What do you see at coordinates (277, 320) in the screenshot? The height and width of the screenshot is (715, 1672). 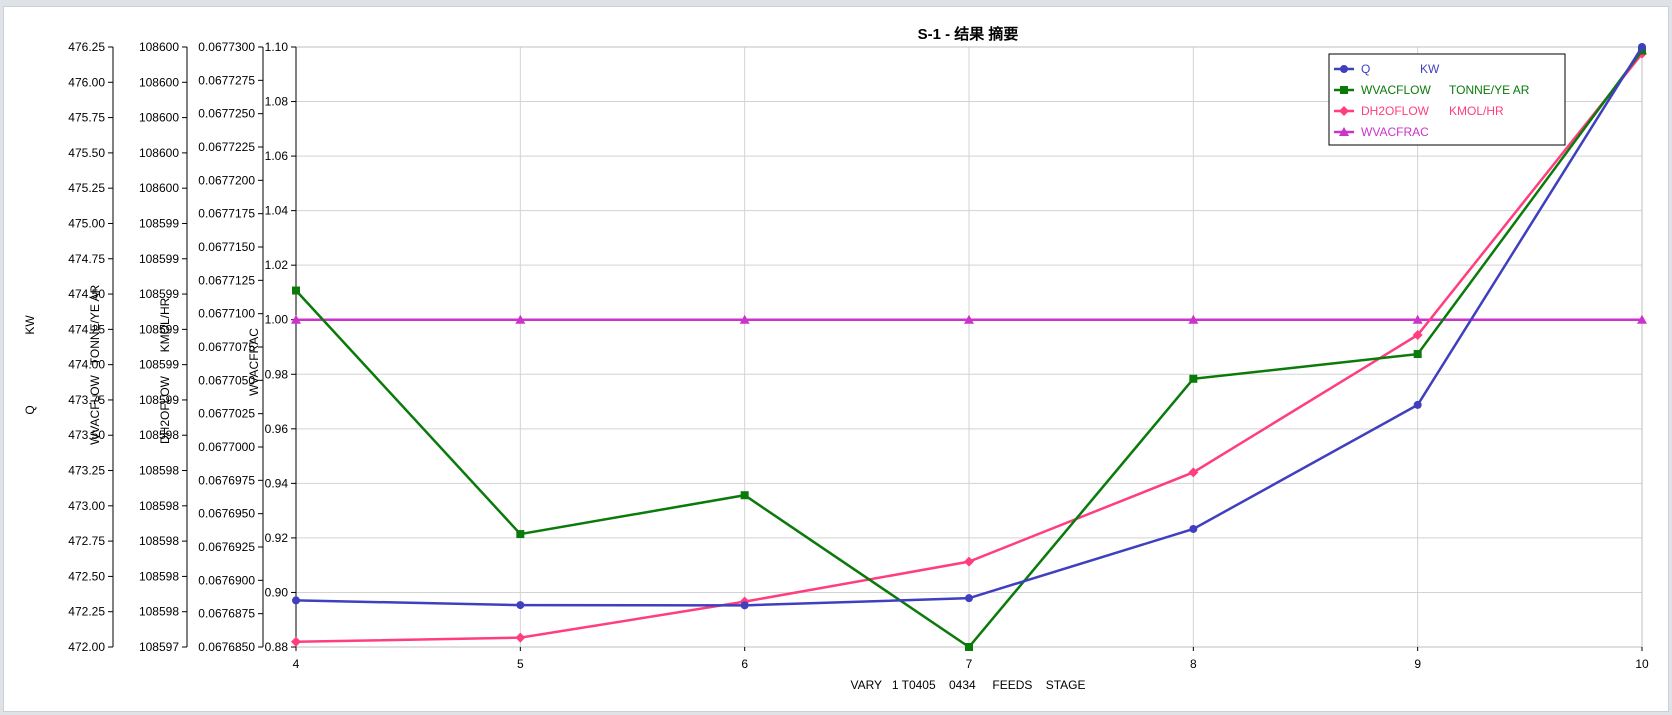 I see `y-tick-label-wvacfrac: 1.00` at bounding box center [277, 320].